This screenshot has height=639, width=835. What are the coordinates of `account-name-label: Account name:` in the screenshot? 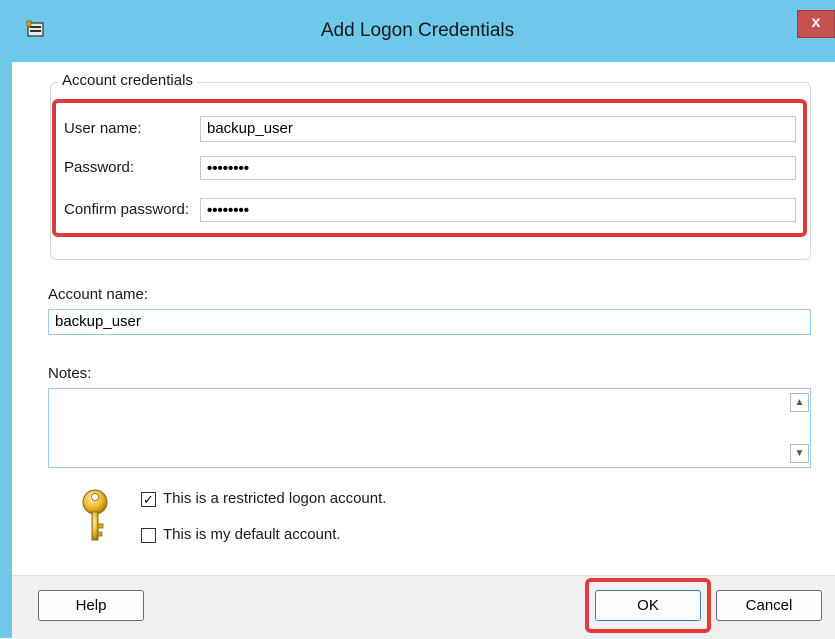 It's located at (98, 294).